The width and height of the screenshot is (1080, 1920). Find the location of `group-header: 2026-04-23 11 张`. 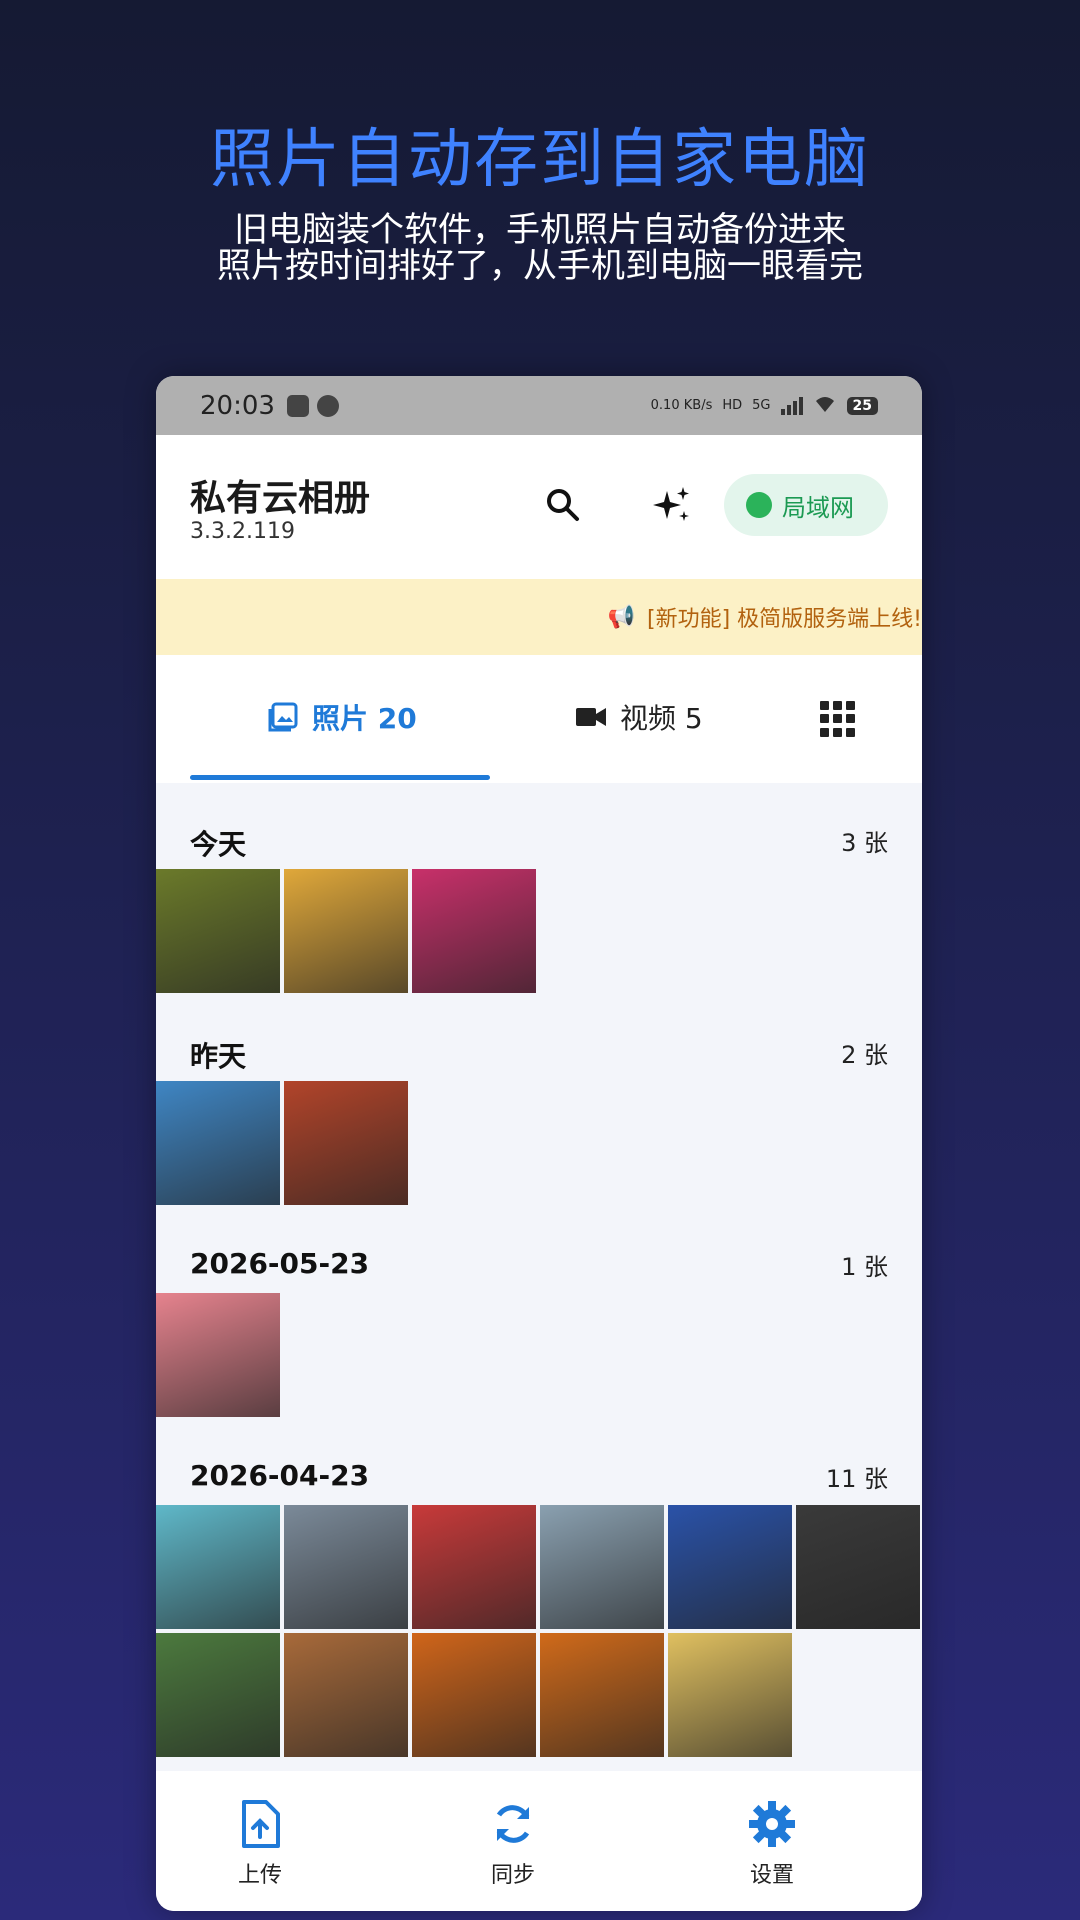

group-header: 2026-04-23 11 张 is located at coordinates (539, 1476).